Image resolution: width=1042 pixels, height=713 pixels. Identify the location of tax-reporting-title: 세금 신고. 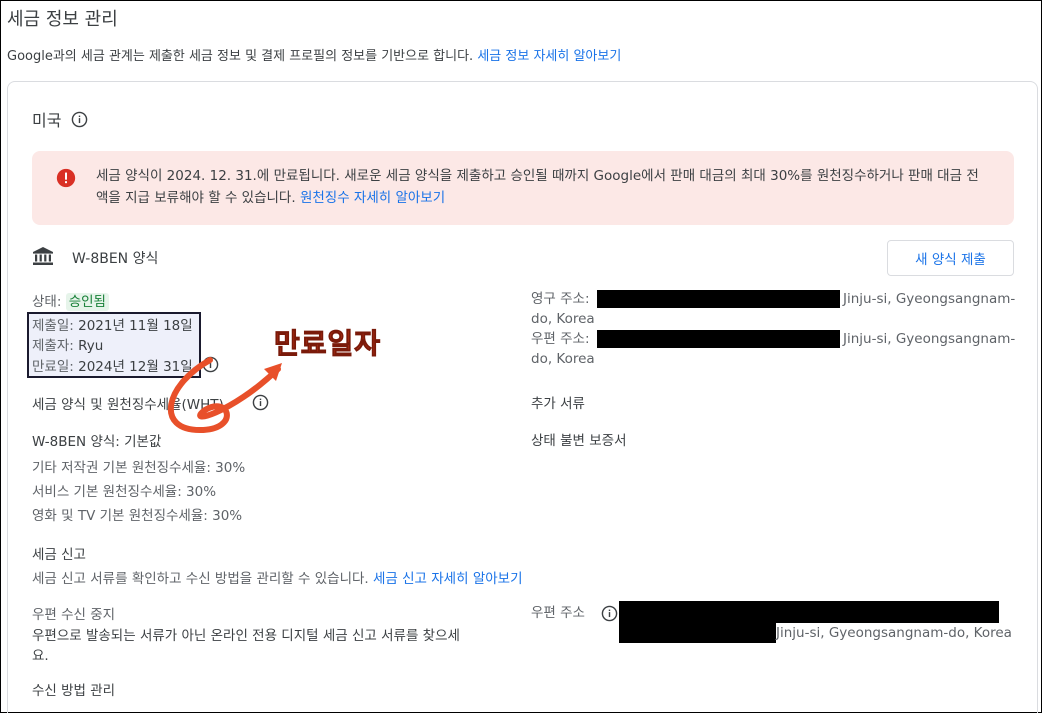
(59, 555).